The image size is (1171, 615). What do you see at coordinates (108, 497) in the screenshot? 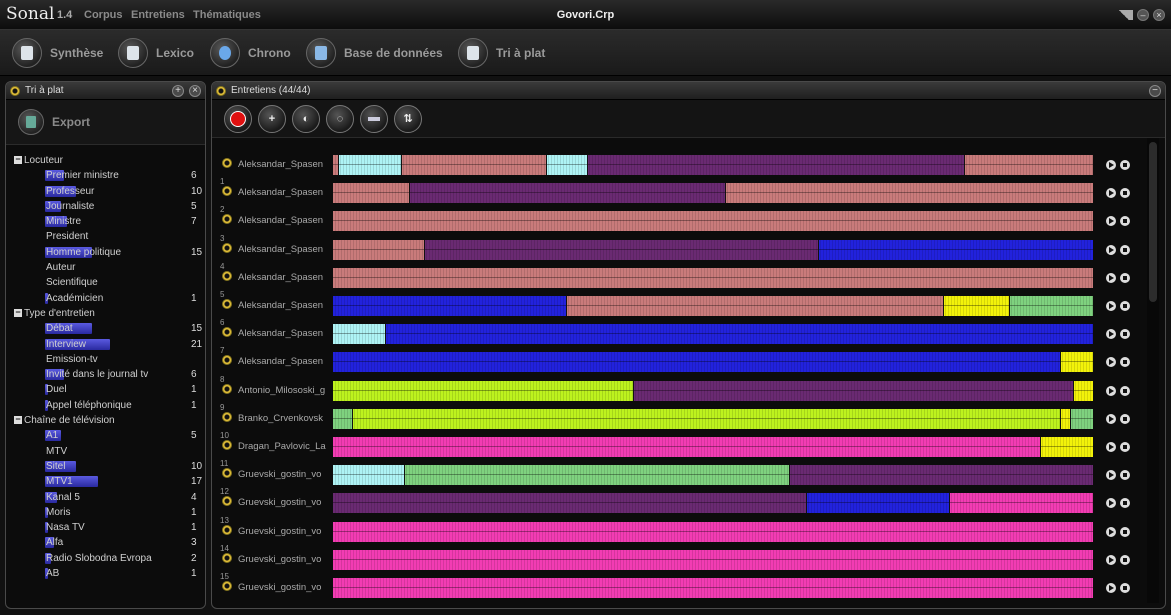
I see `variable-item: Kanal 5 4` at bounding box center [108, 497].